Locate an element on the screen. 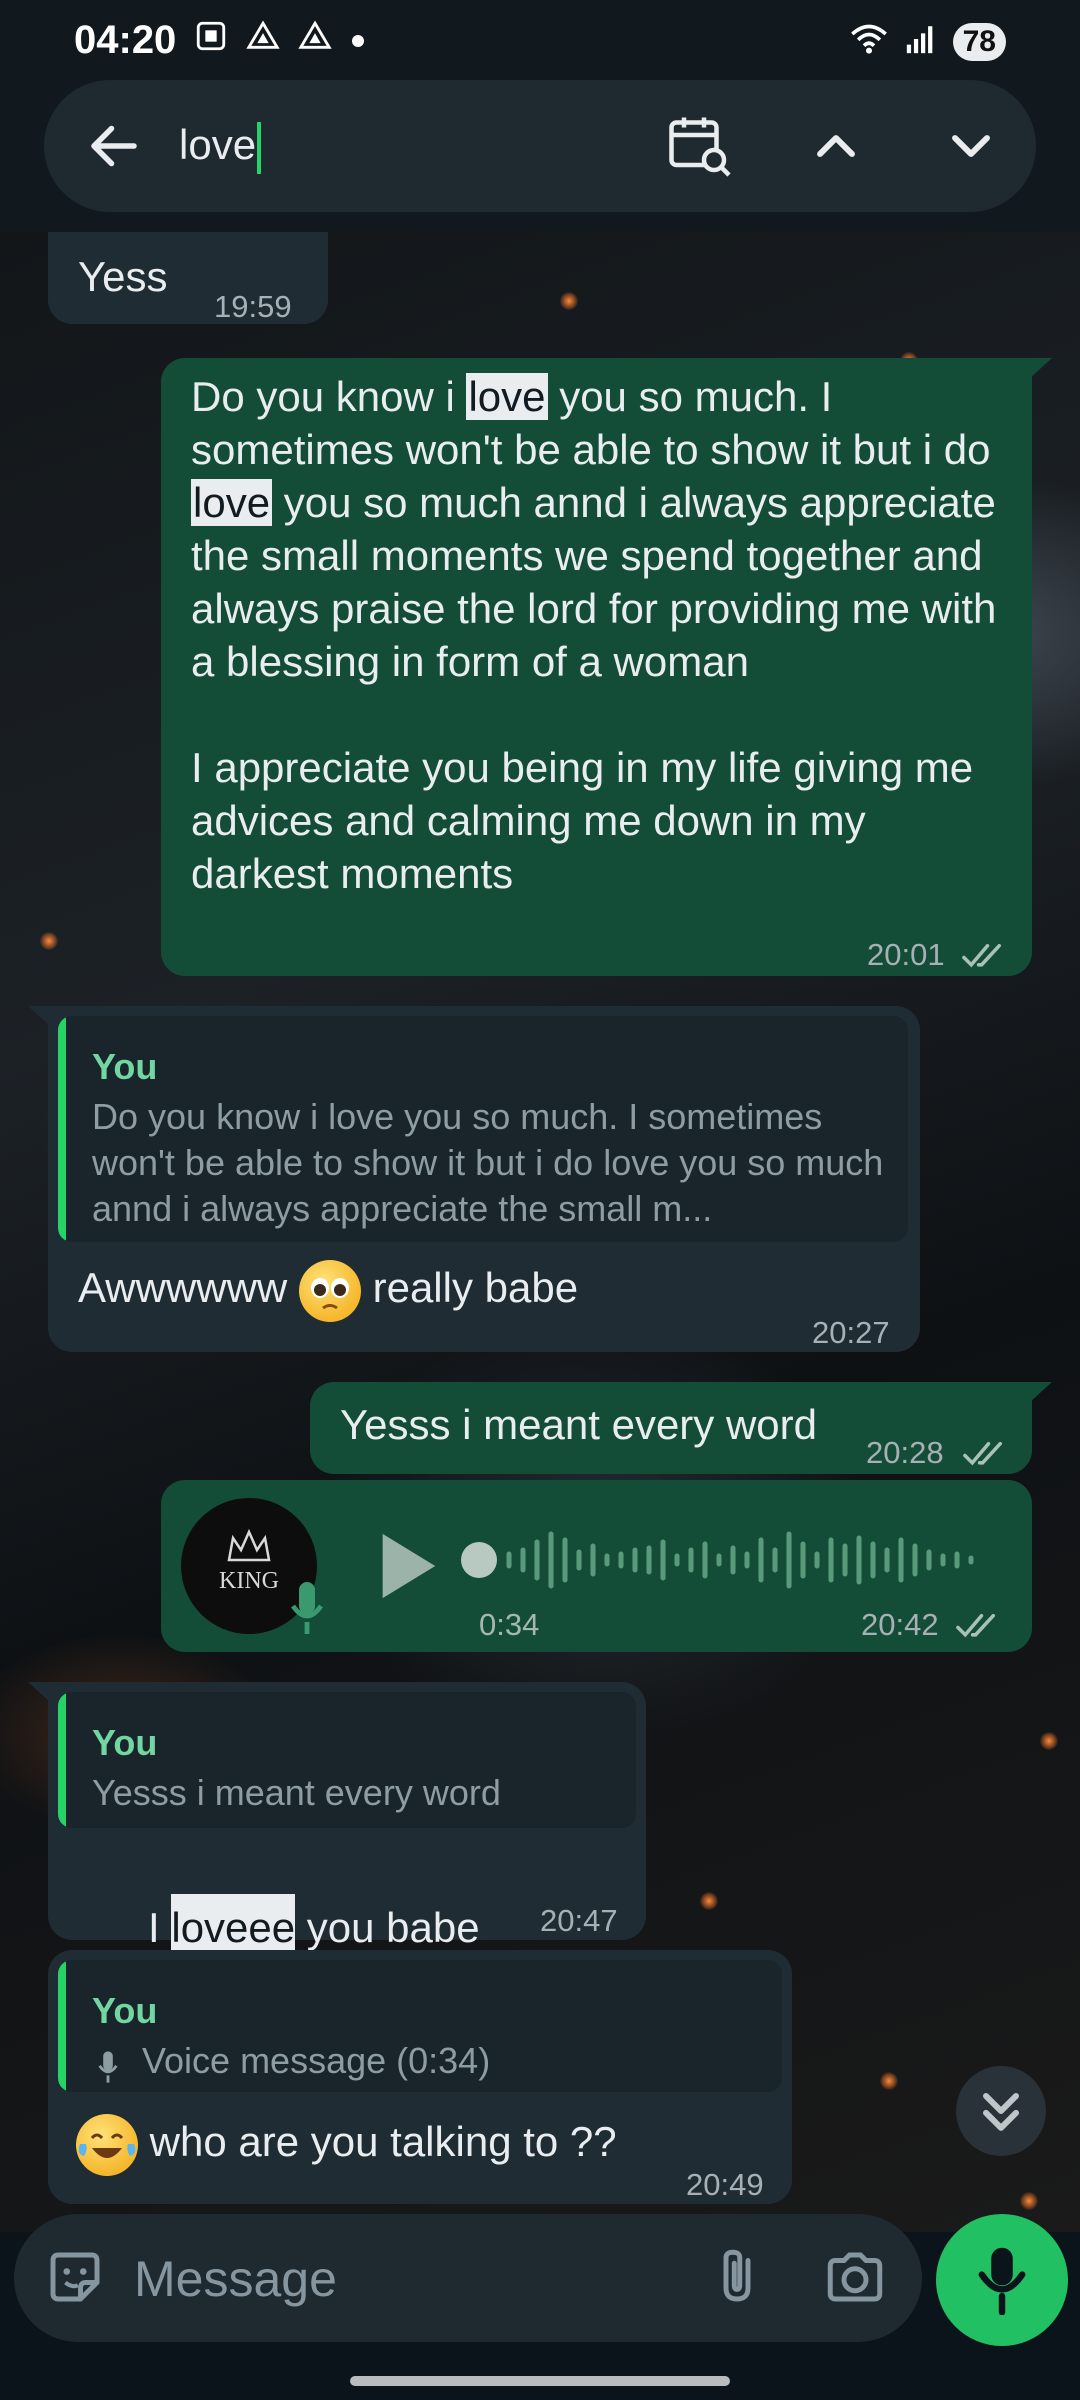 The width and height of the screenshot is (1080, 2400). voice-record-button is located at coordinates (1002, 2280).